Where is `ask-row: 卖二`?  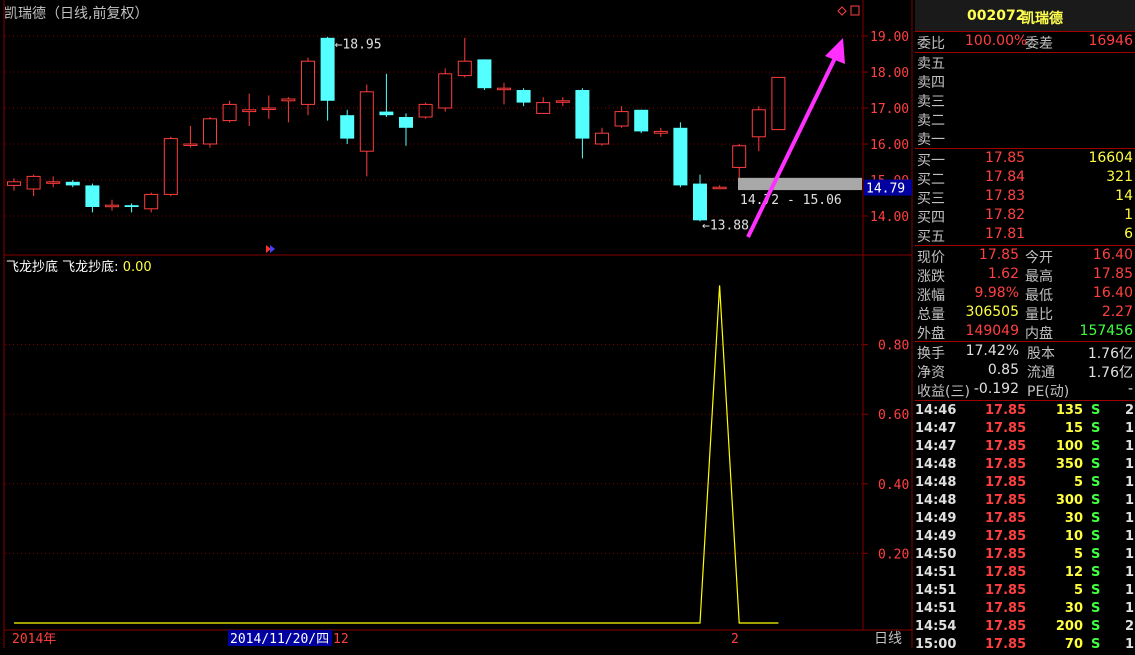
ask-row: 卖二 is located at coordinates (1025, 119).